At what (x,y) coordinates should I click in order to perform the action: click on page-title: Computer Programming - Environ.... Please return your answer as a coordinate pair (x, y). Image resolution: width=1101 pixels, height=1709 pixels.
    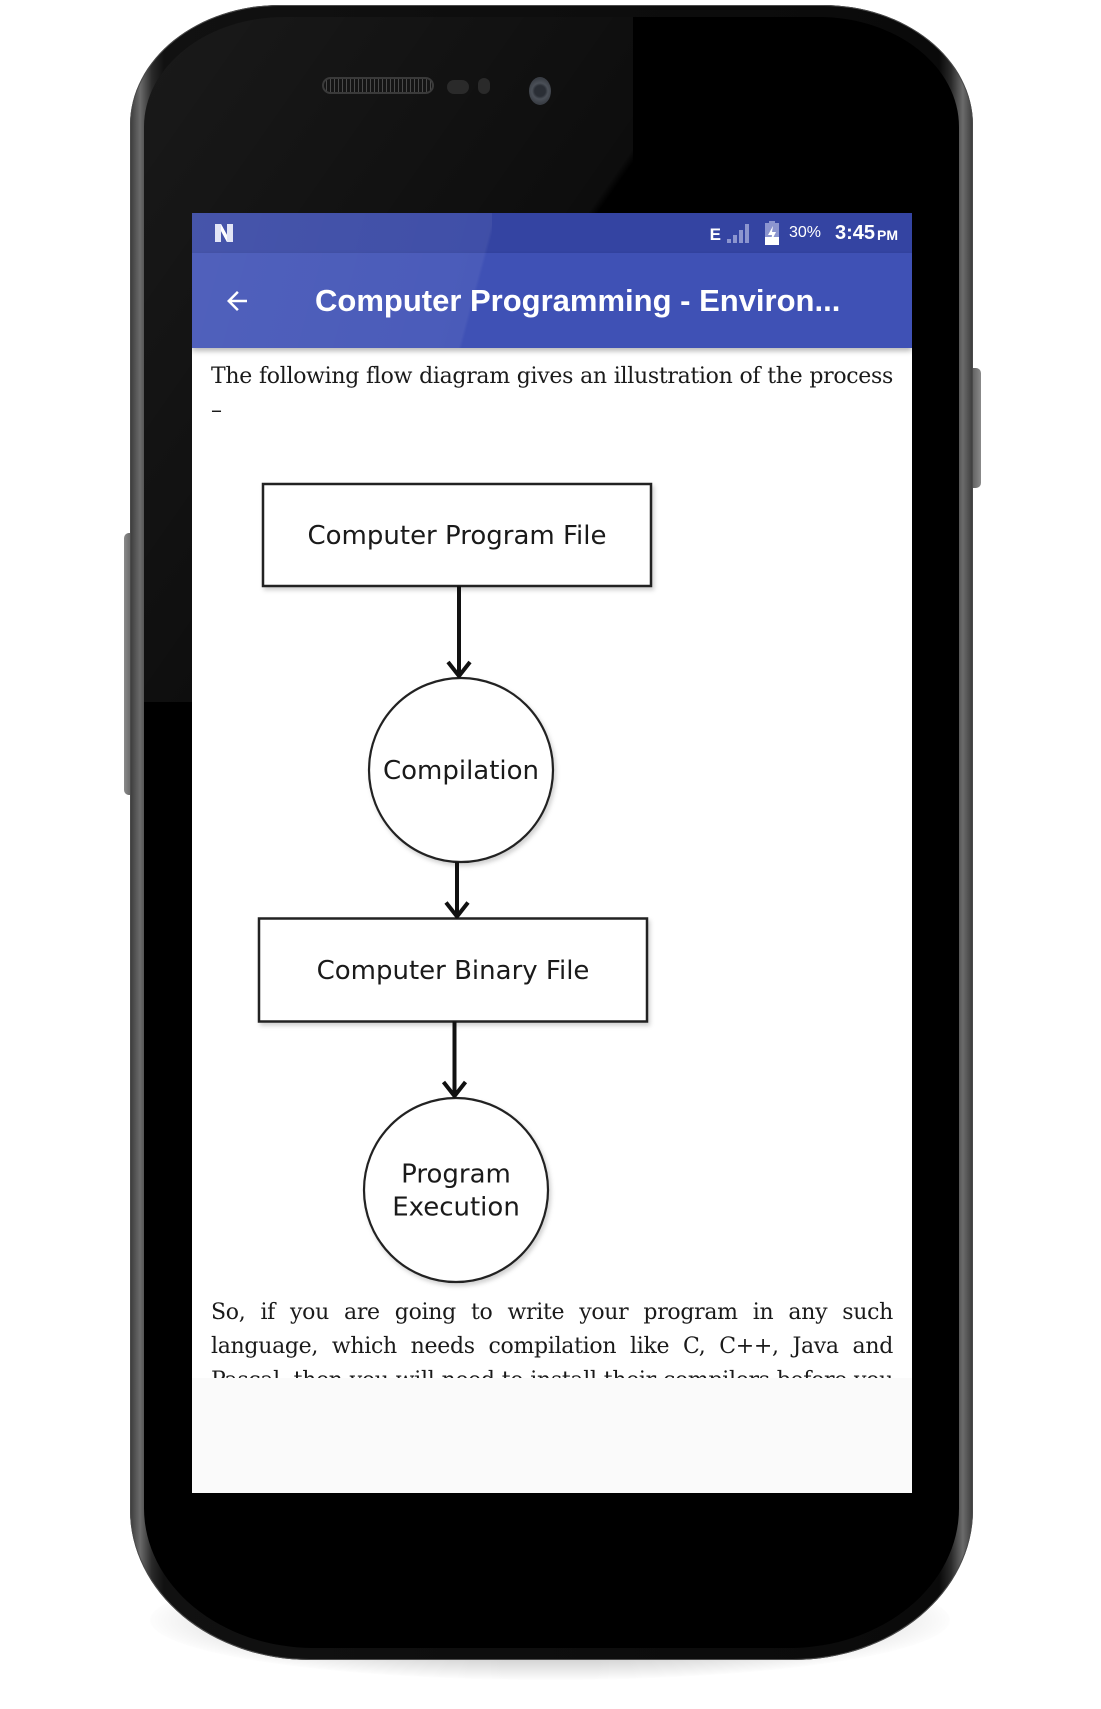
    Looking at the image, I should click on (578, 300).